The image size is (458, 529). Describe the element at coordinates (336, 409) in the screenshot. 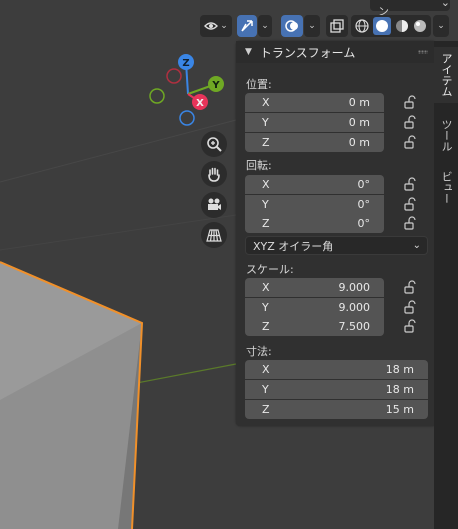

I see `dimensions-z-field: Z 15 m` at that location.